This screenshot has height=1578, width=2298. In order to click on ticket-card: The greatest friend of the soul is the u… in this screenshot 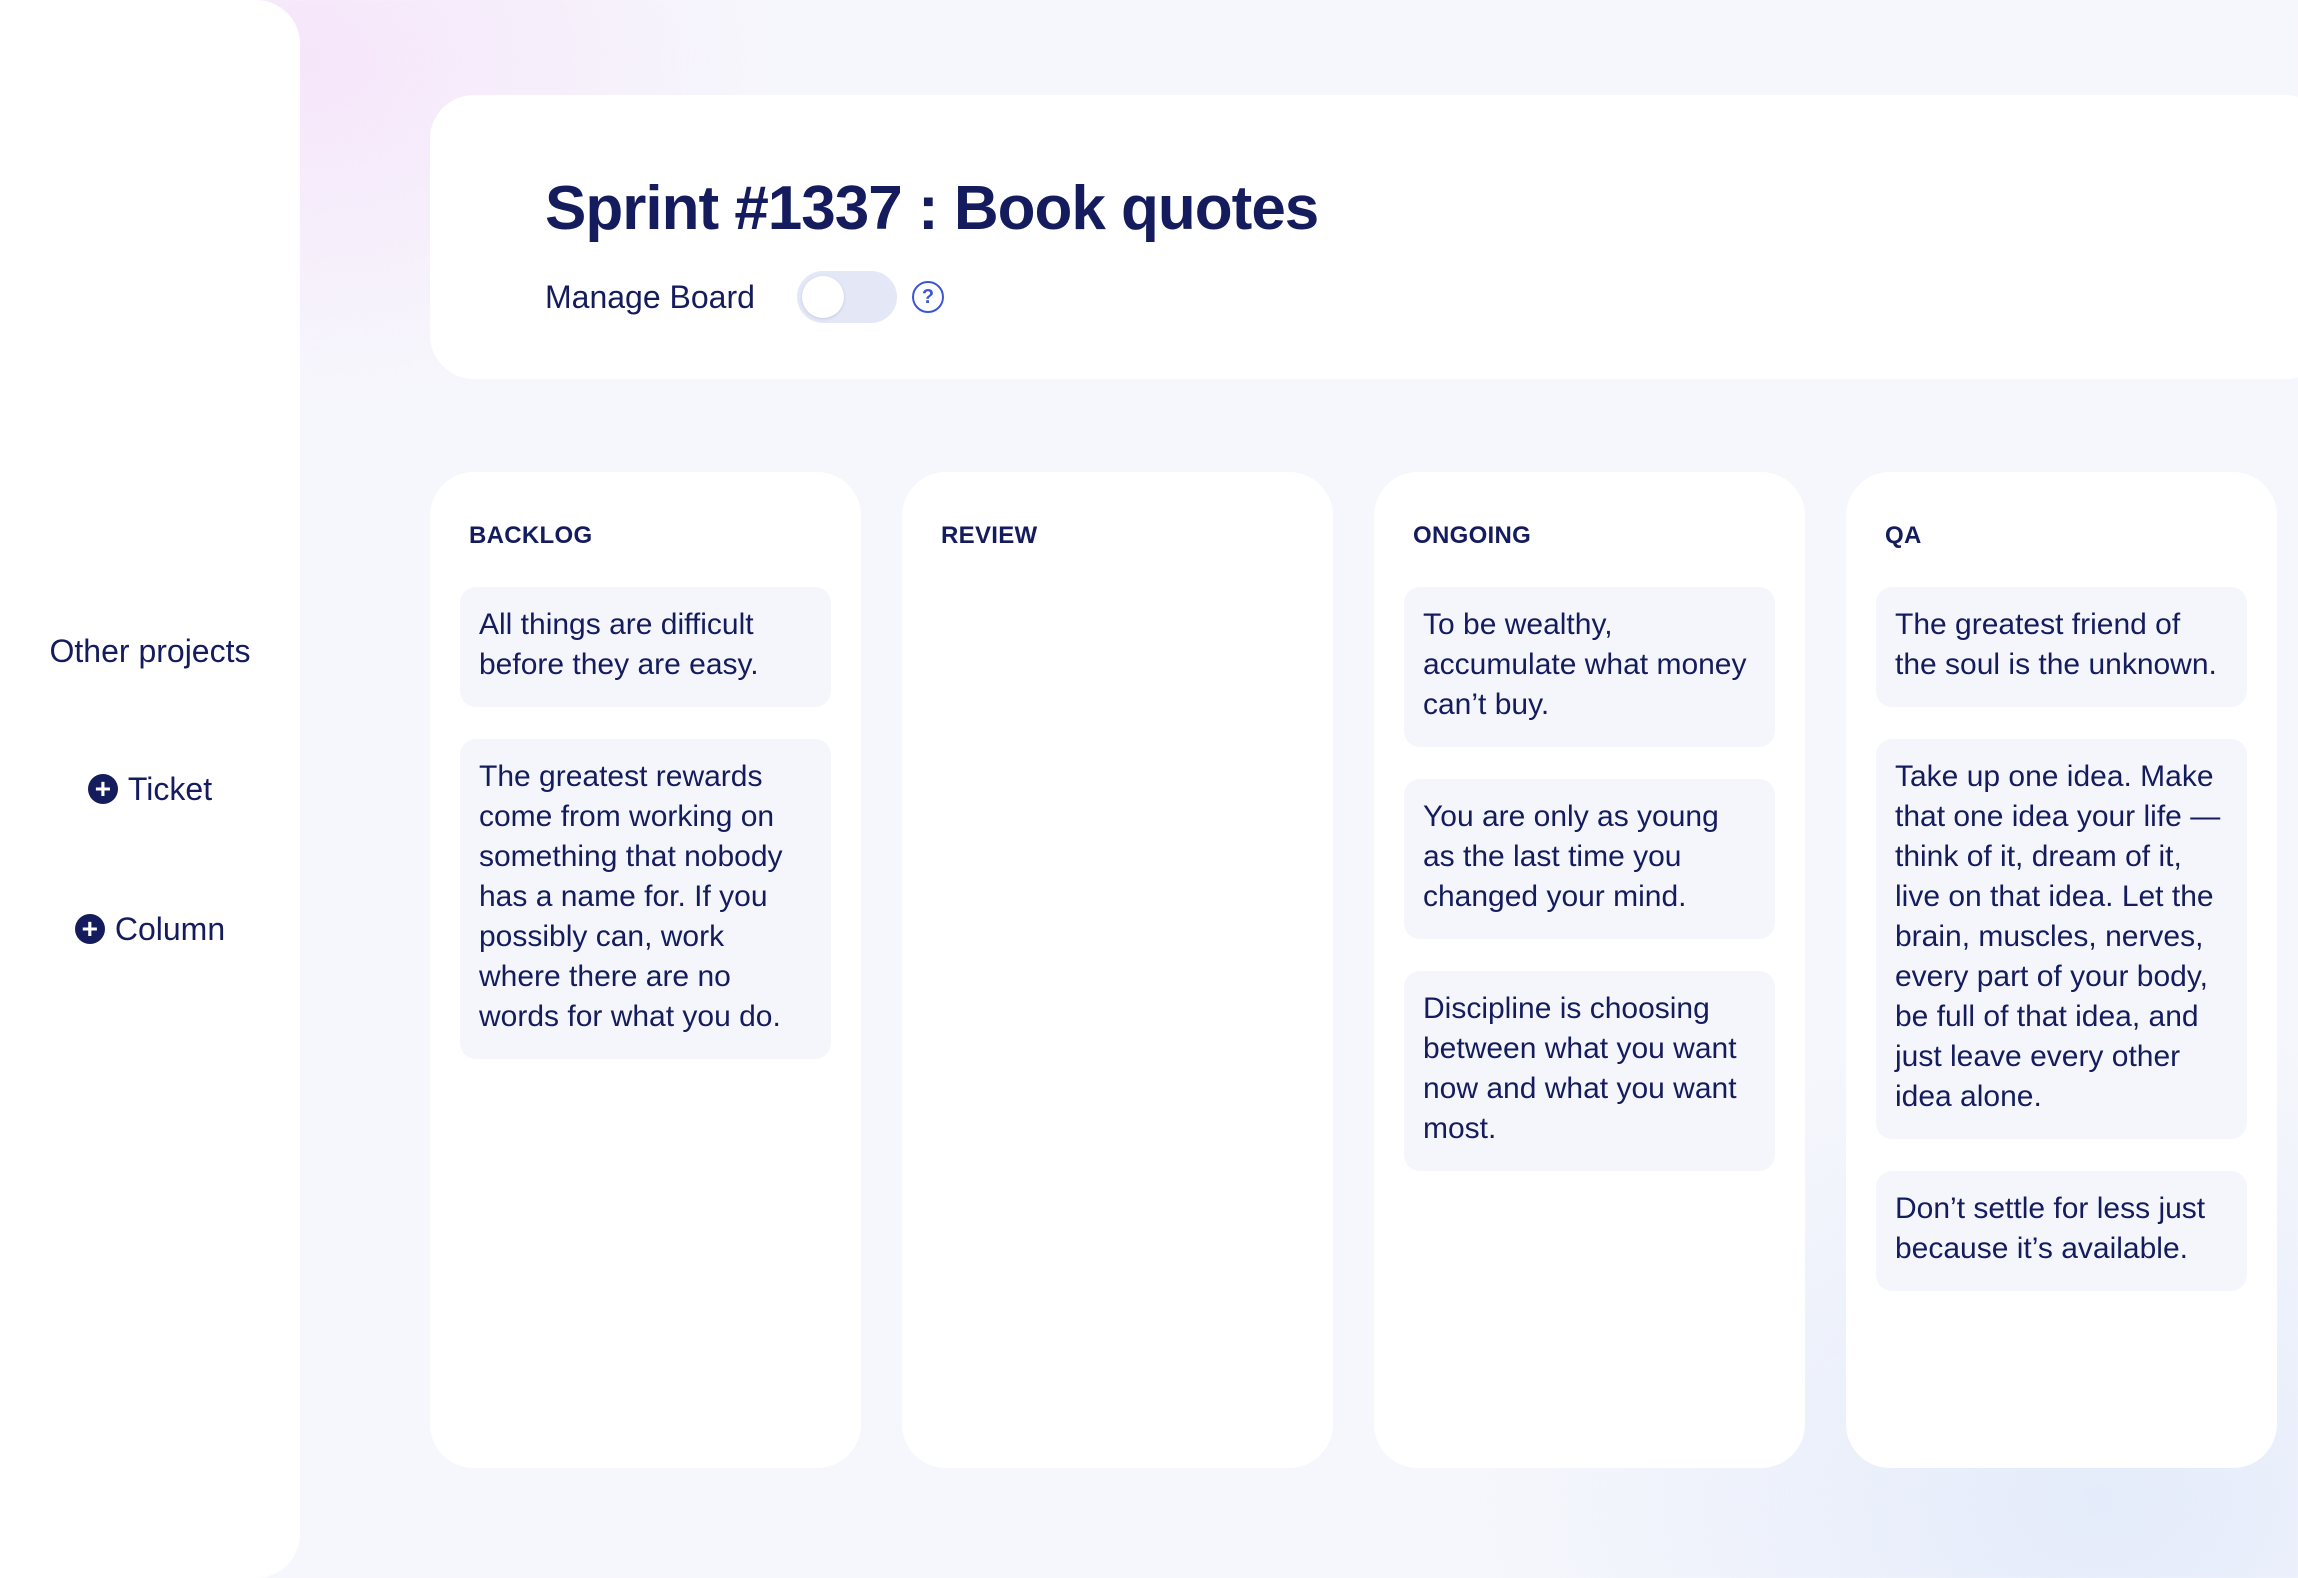, I will do `click(2061, 647)`.